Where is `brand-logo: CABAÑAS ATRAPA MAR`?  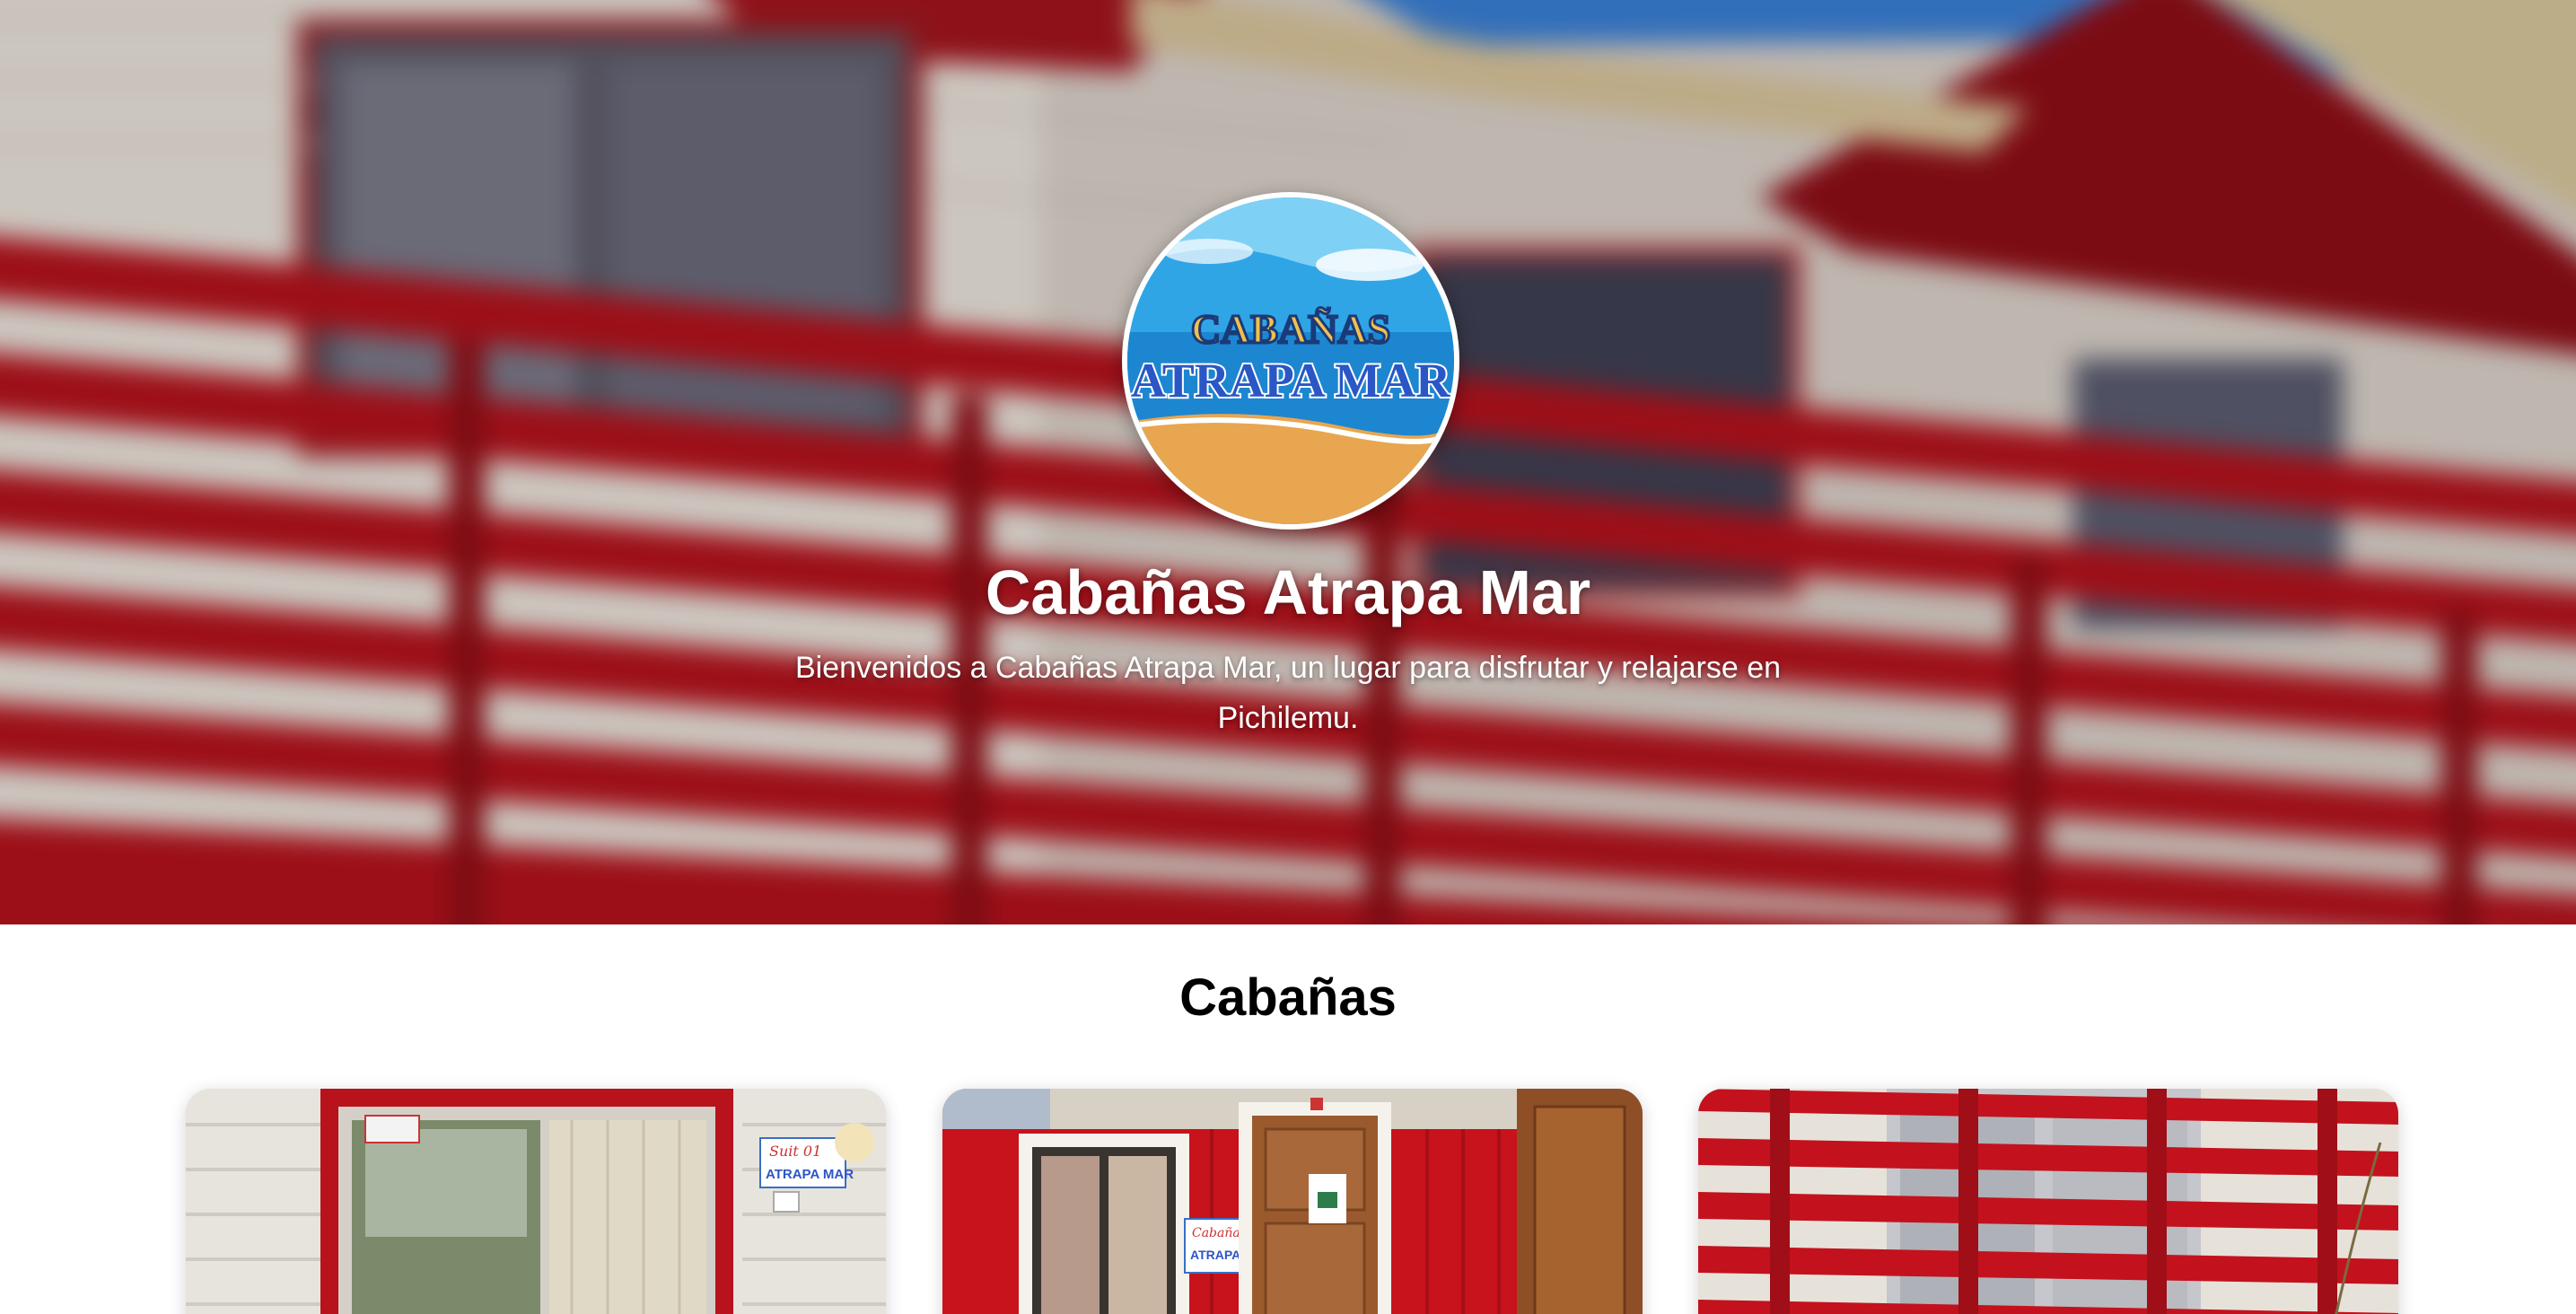
brand-logo: CABAÑAS ATRAPA MAR is located at coordinates (1290, 361).